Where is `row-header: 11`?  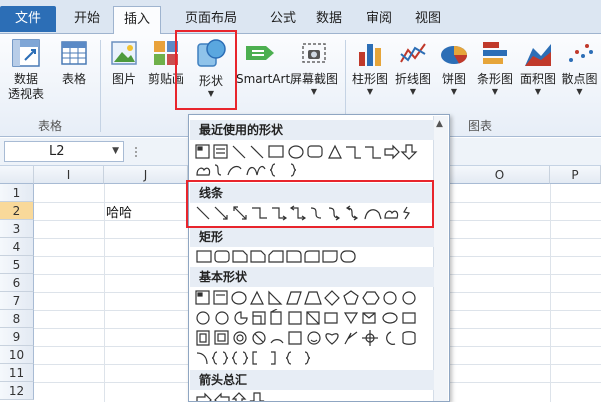
row-header: 11 is located at coordinates (17, 373).